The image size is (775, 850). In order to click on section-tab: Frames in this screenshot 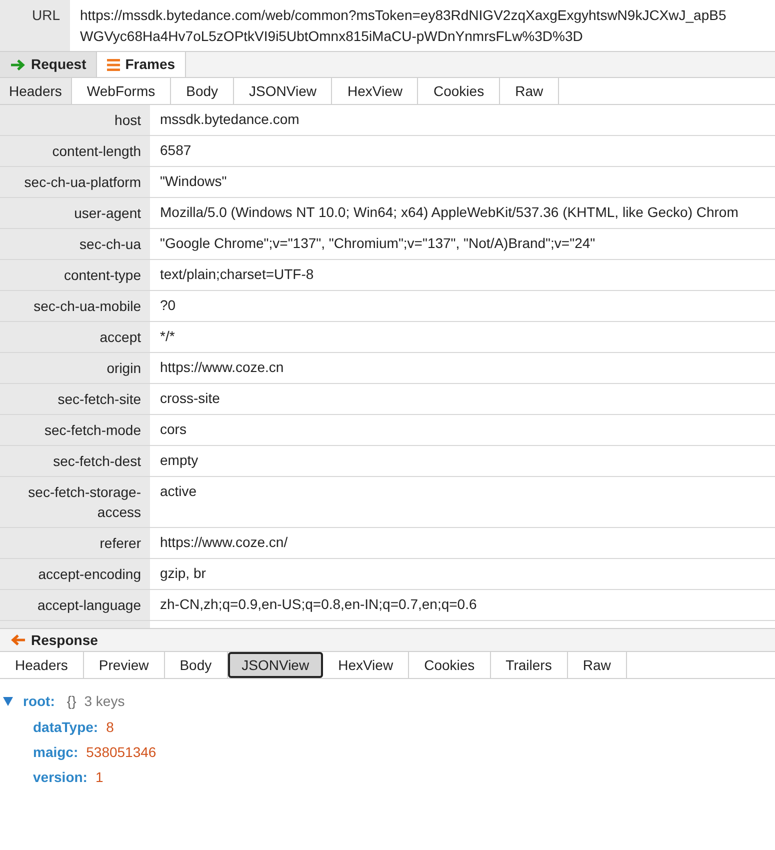, I will do `click(141, 64)`.